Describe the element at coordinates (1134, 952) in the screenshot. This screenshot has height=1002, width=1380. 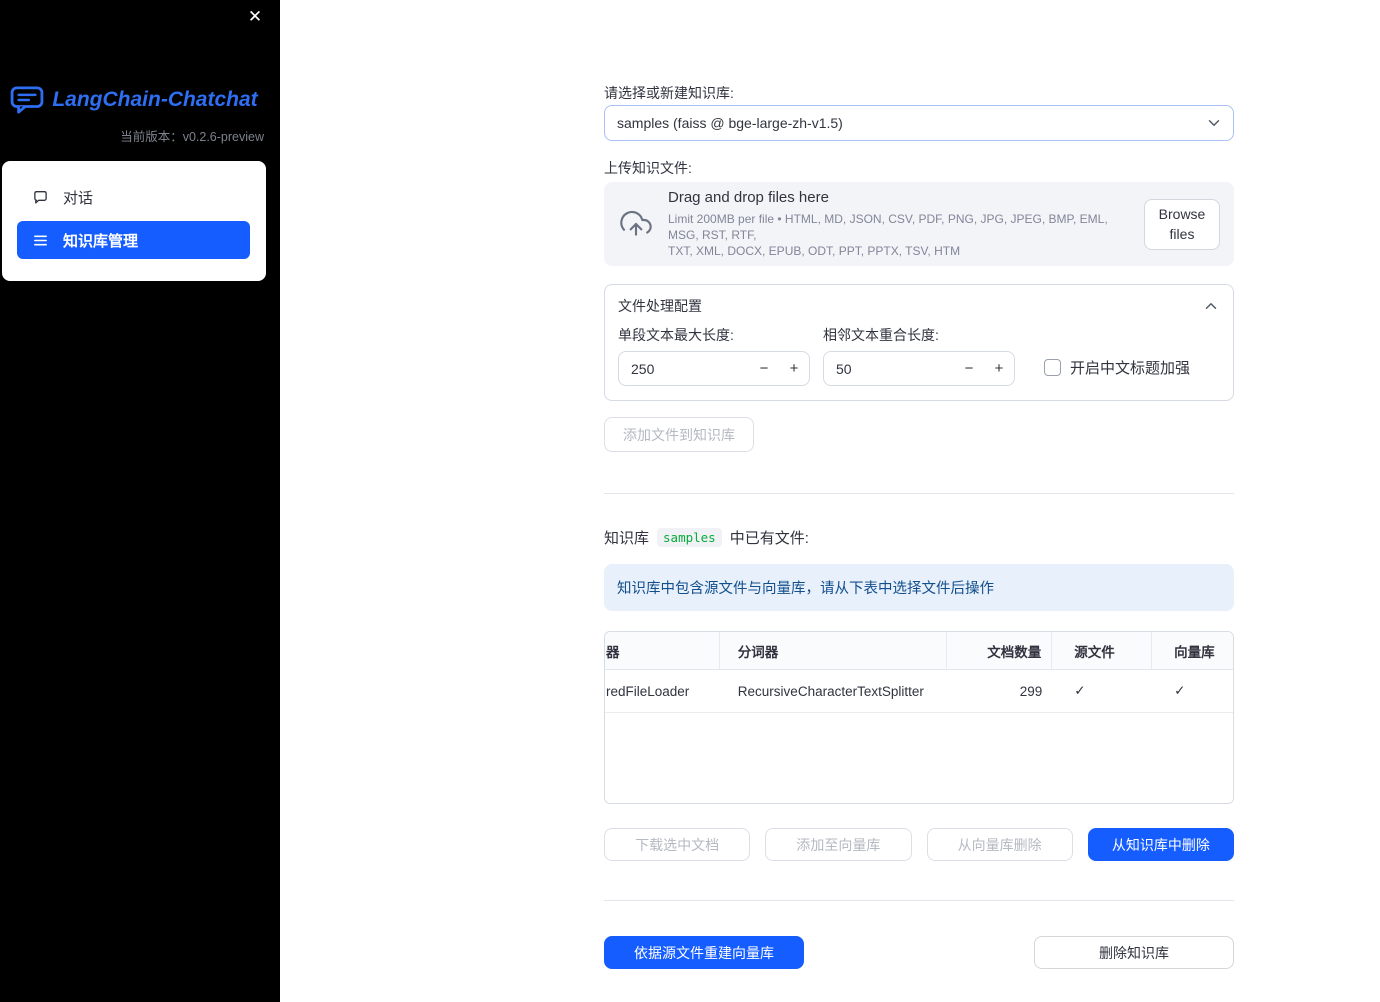
I see `delete-kb-button: 删除知识库` at that location.